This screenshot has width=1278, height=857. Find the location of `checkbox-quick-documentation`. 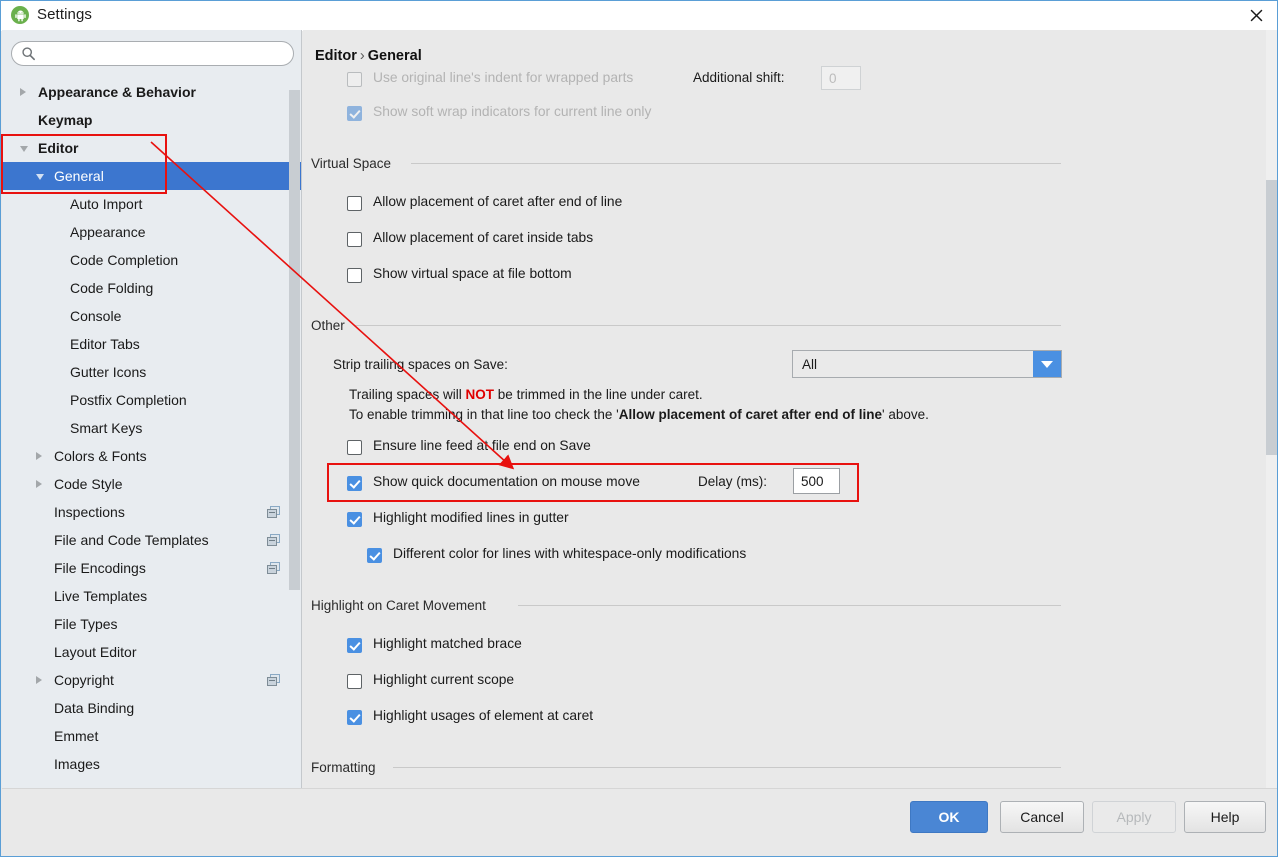

checkbox-quick-documentation is located at coordinates (354, 483).